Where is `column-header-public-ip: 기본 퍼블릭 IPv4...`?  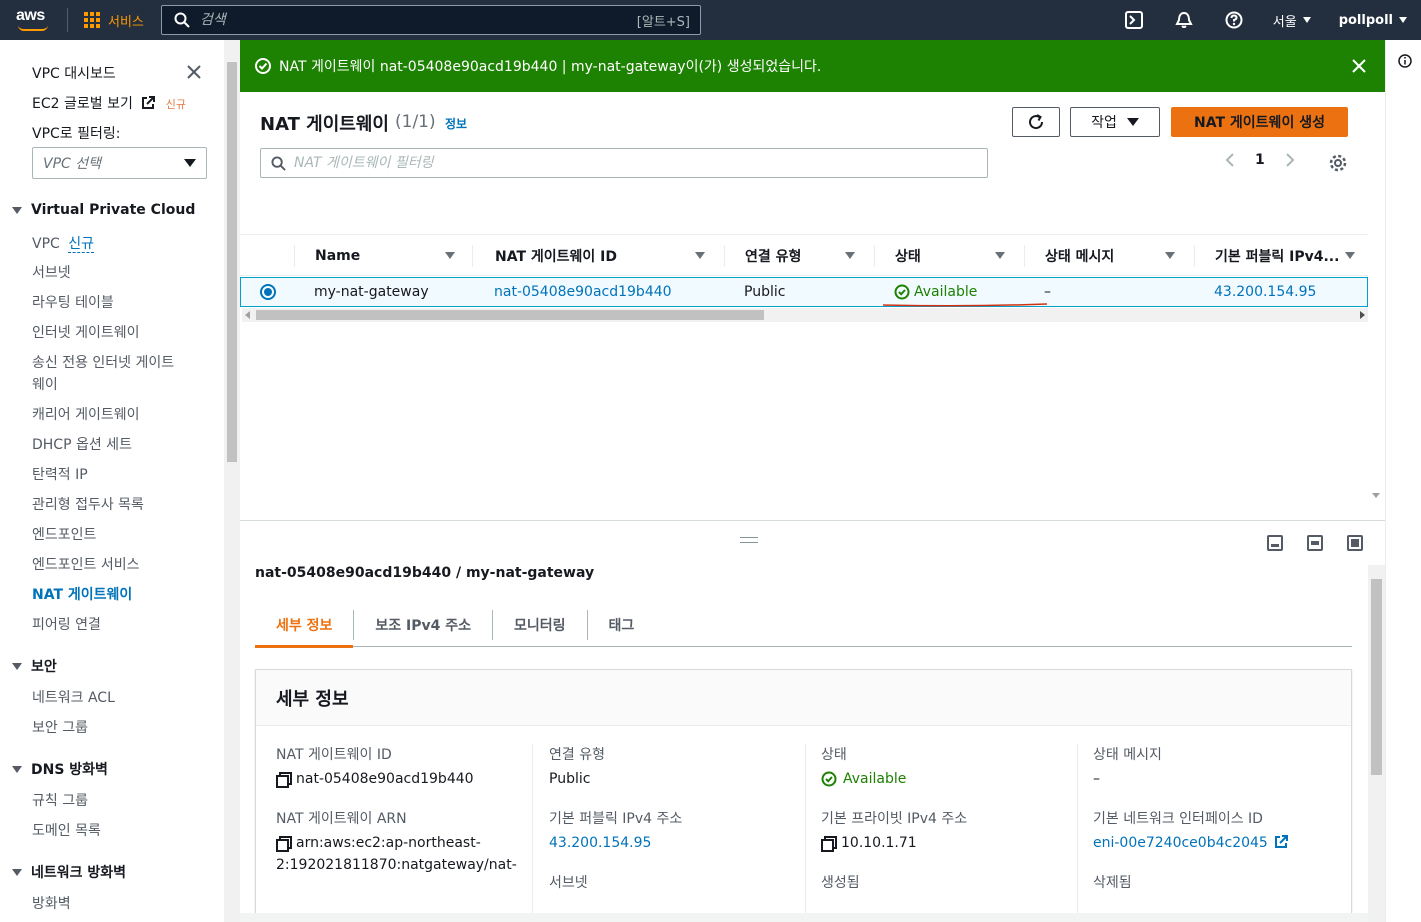
column-header-public-ip: 기본 퍼블릭 IPv4... is located at coordinates (1277, 256).